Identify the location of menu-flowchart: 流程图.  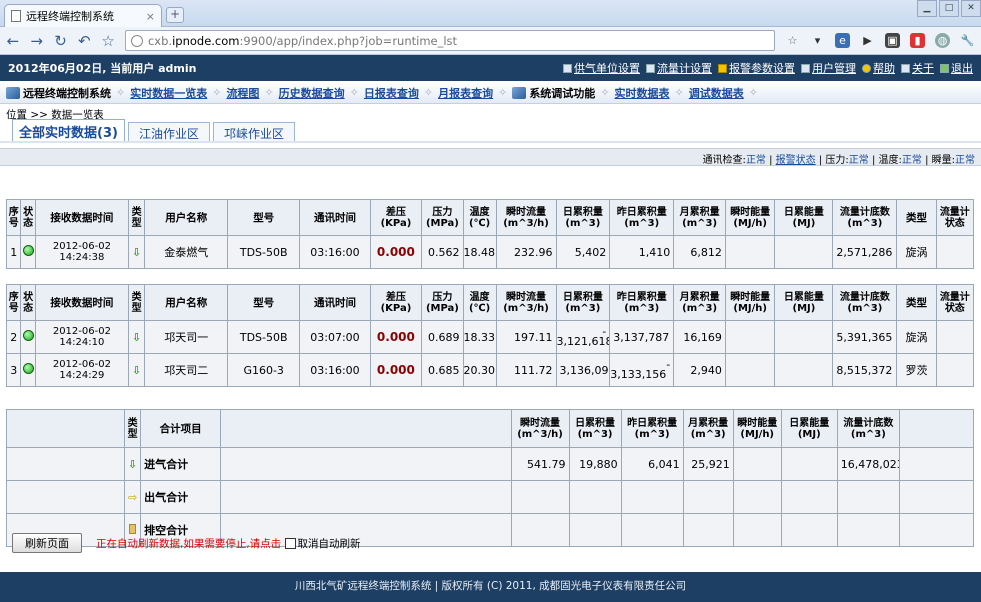
(242, 93).